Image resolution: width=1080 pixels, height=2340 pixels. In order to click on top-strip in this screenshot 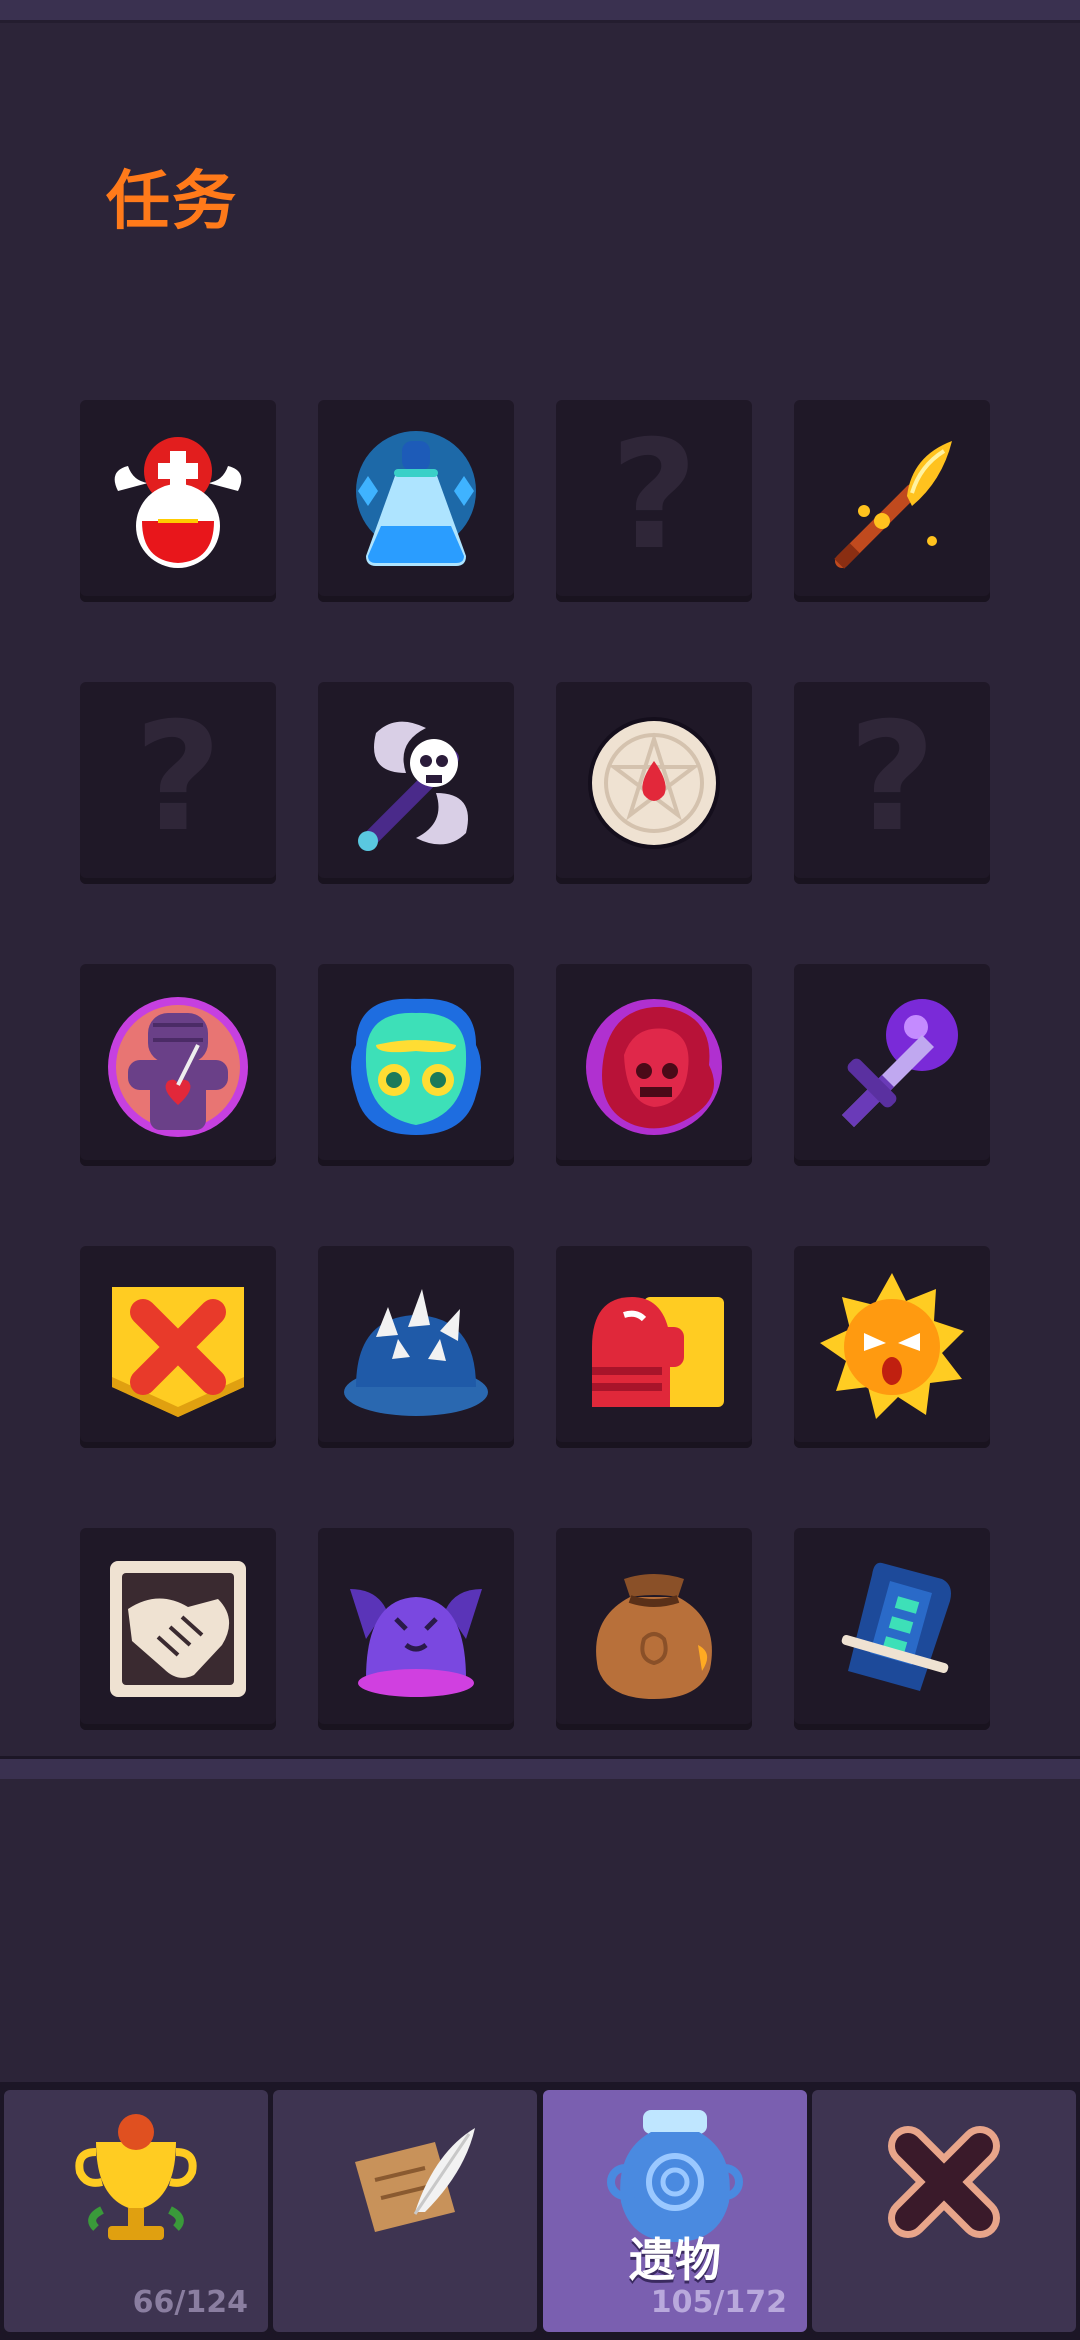, I will do `click(540, 11)`.